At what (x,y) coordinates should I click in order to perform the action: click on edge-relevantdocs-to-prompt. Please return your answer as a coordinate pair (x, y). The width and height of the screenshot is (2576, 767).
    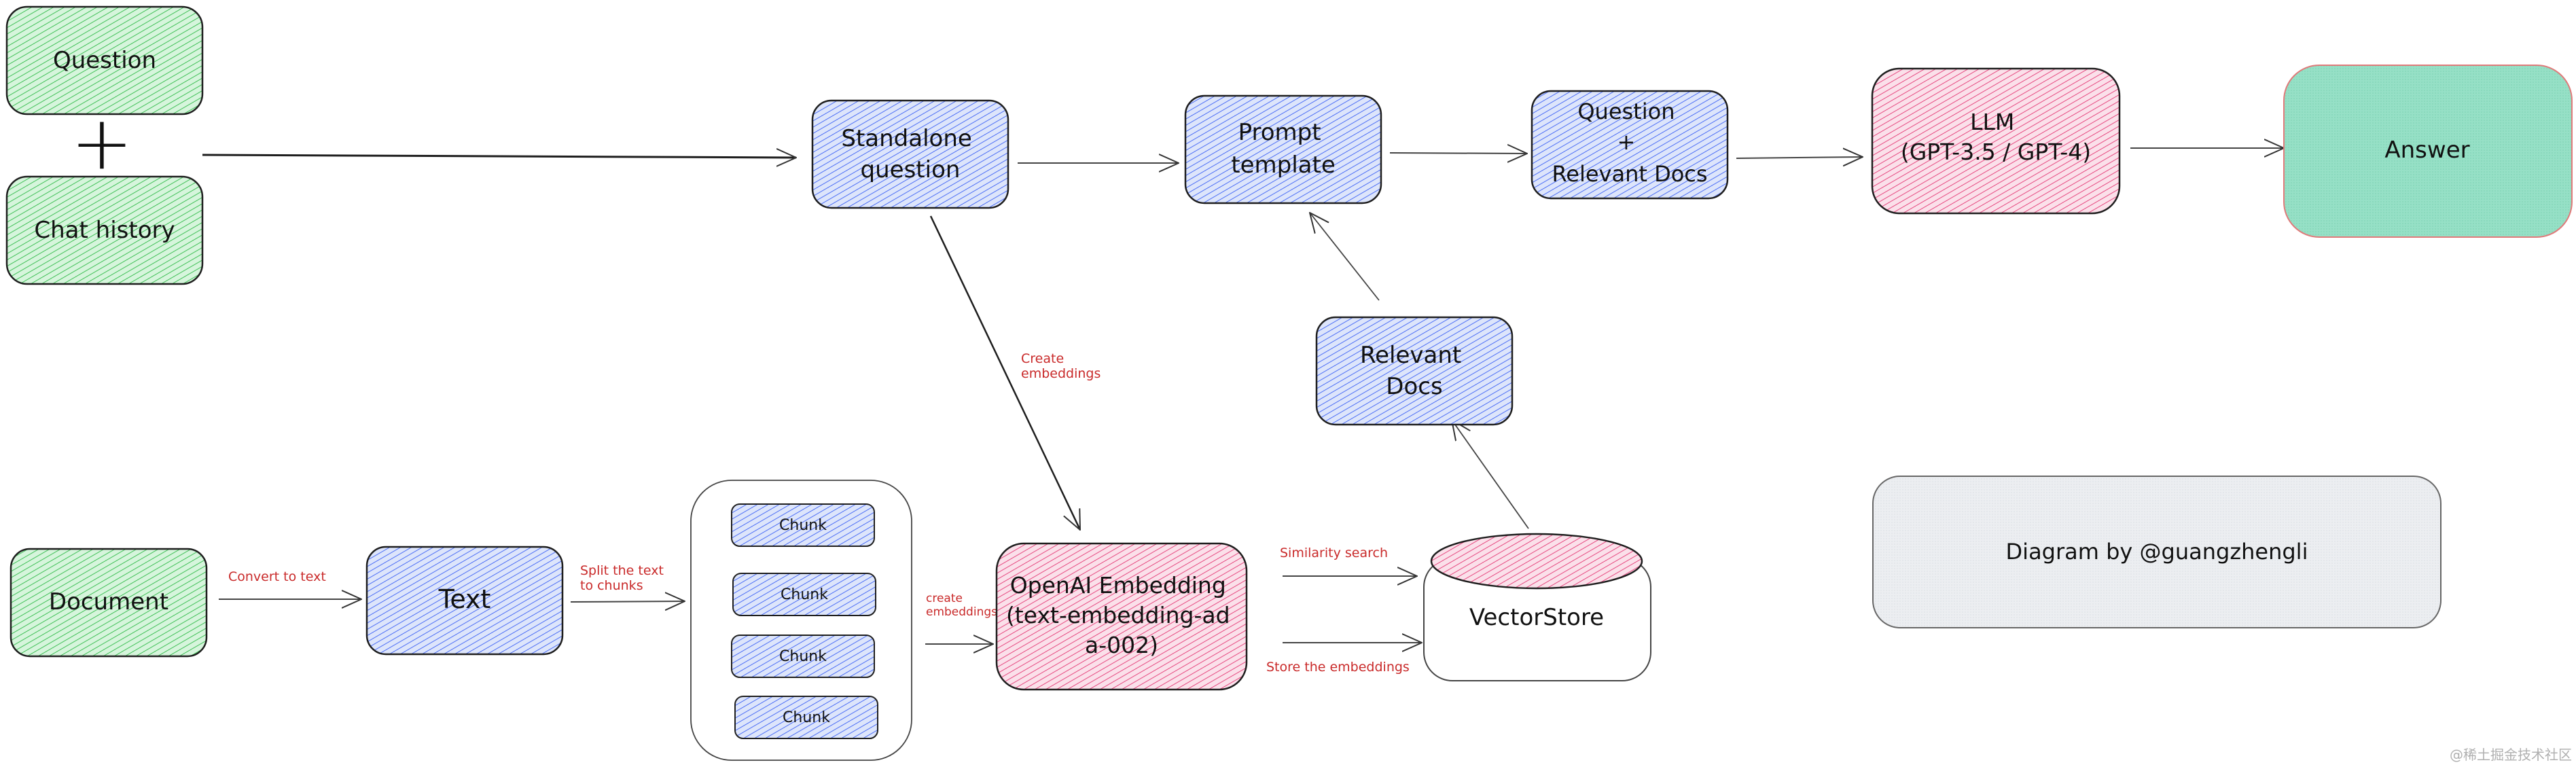
    Looking at the image, I should click on (1345, 257).